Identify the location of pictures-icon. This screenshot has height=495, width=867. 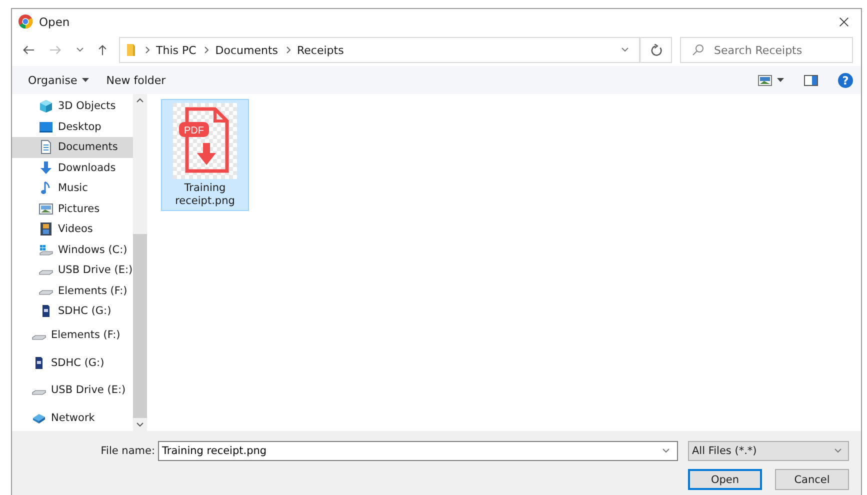
(46, 209).